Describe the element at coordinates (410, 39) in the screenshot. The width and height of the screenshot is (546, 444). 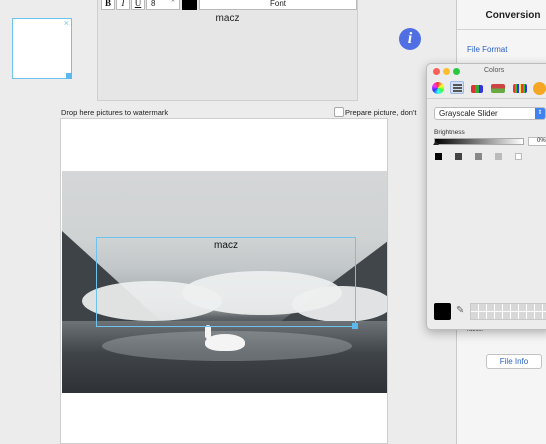
I see `info-icon: i` at that location.